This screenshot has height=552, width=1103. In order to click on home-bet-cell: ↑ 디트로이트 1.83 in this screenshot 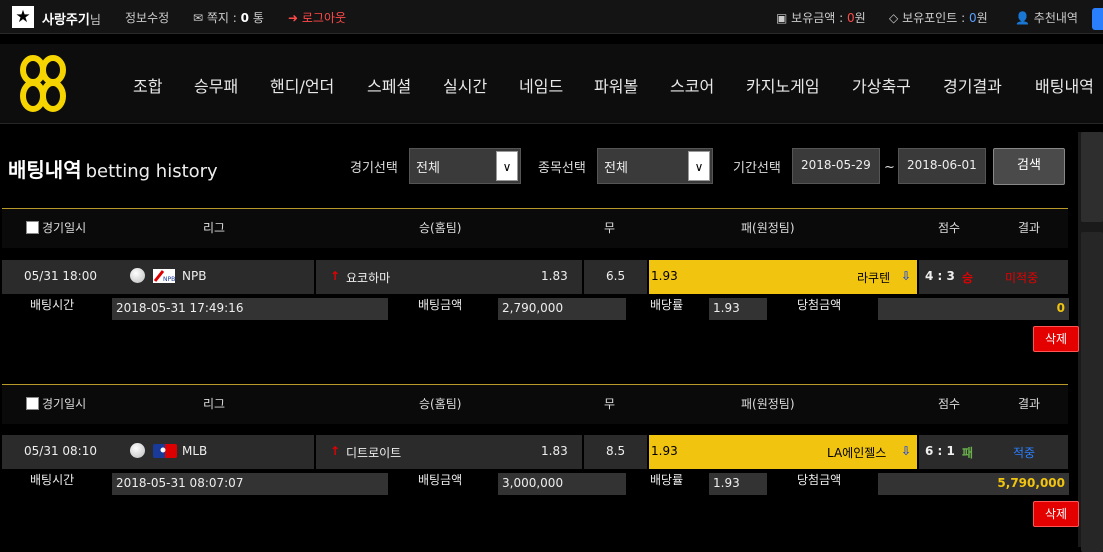, I will do `click(449, 452)`.